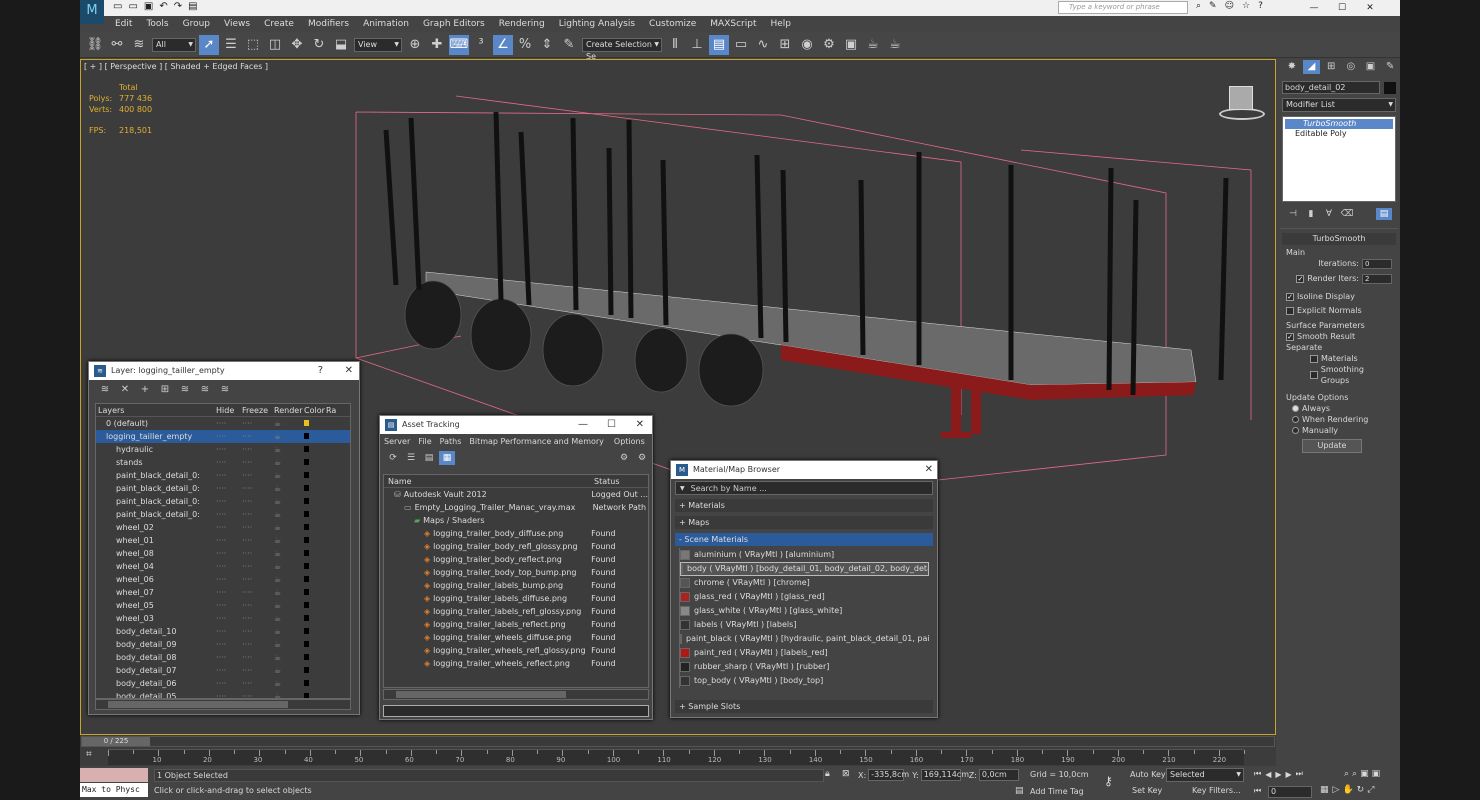 This screenshot has width=1480, height=800. I want to click on selection-filter-dropdown: All, so click(174, 44).